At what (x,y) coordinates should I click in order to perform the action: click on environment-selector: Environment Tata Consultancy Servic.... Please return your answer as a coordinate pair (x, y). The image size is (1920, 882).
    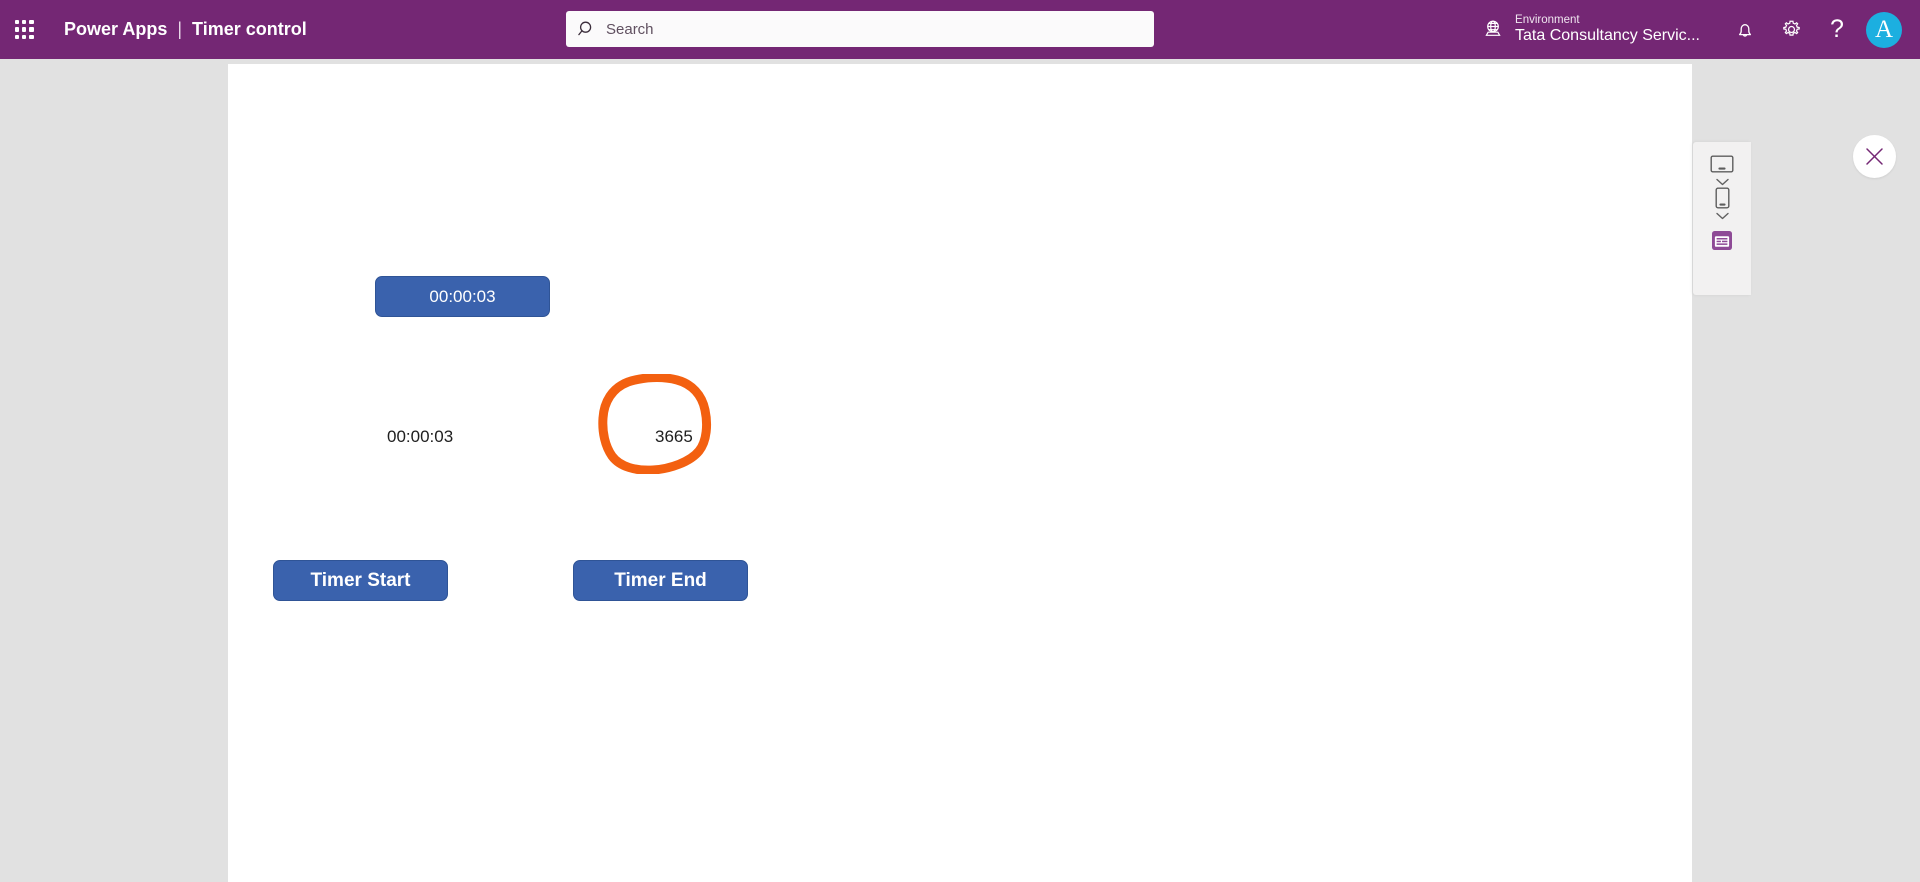
    Looking at the image, I should click on (1590, 30).